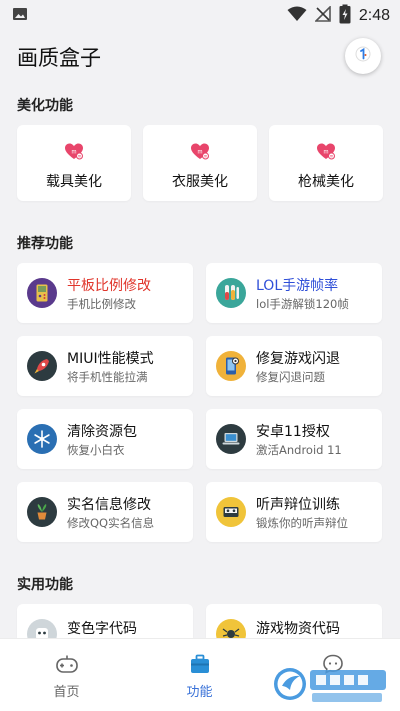 The width and height of the screenshot is (400, 711). I want to click on nav-label: 功能, so click(199, 692).